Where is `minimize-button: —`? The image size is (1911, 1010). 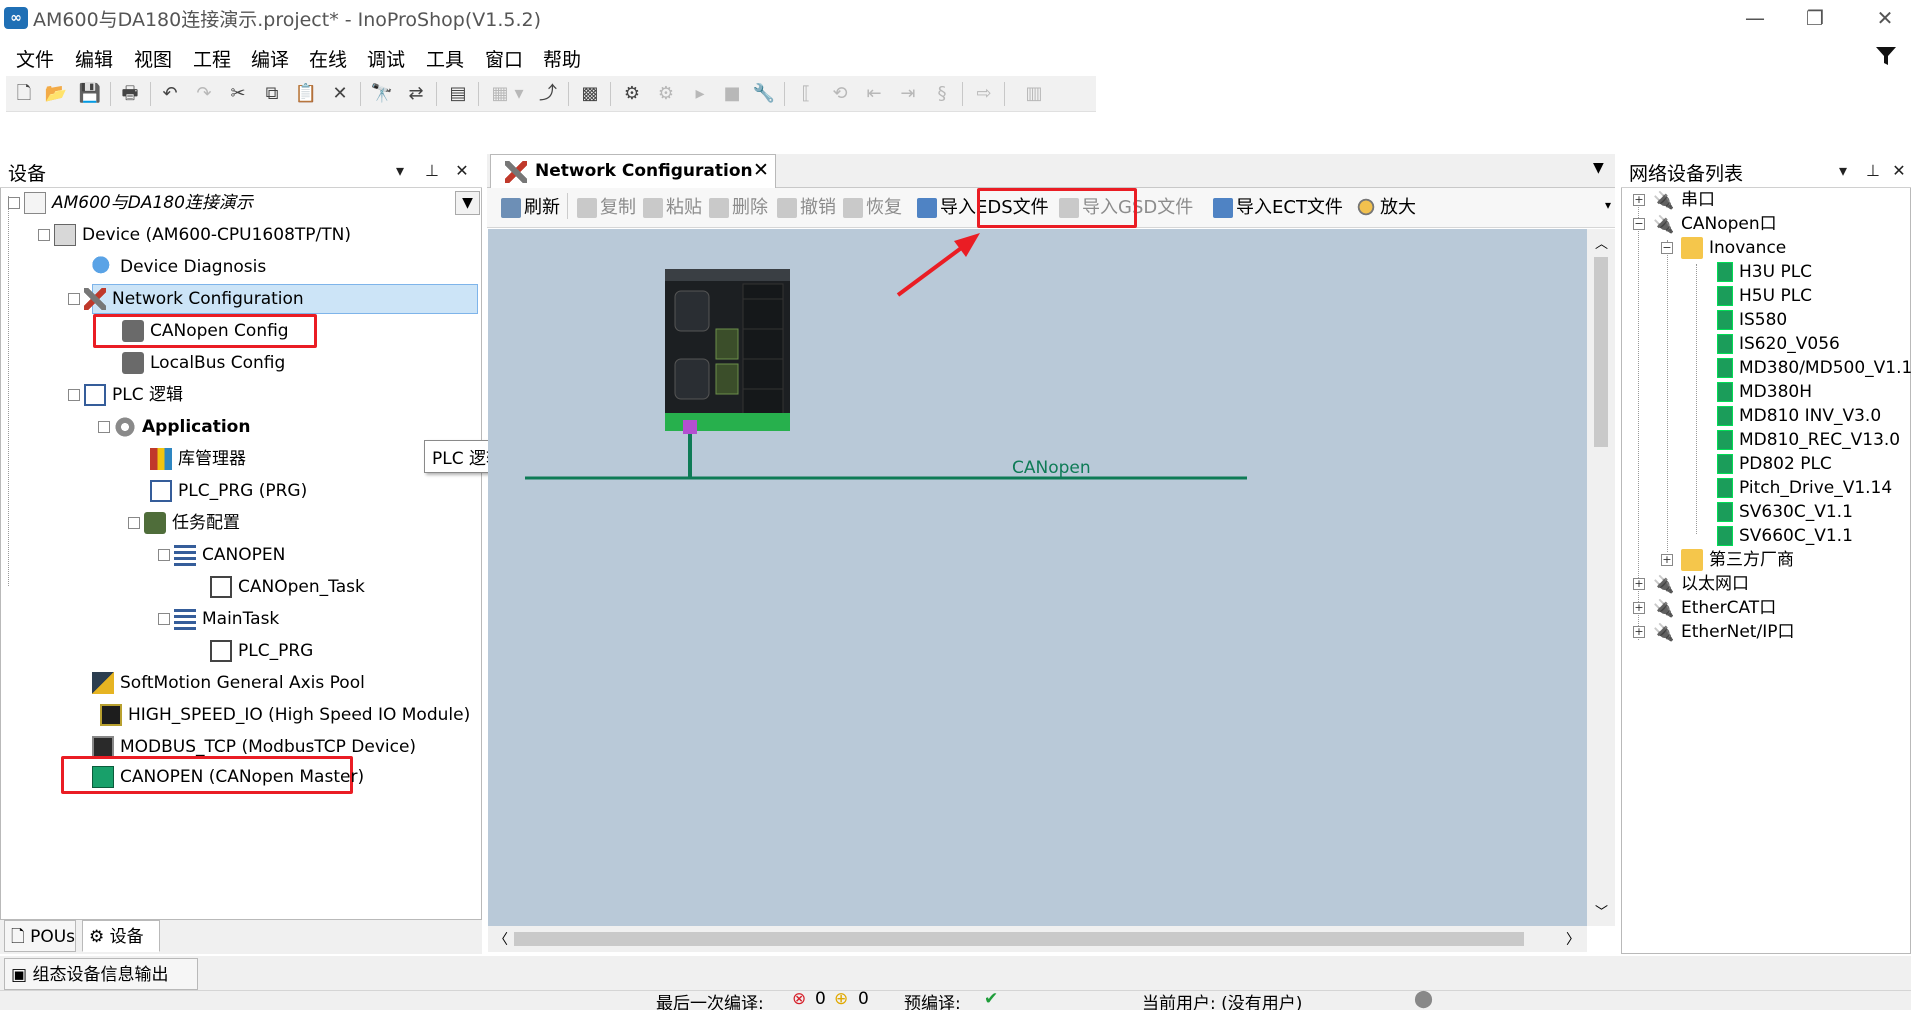
minimize-button: — is located at coordinates (1755, 18).